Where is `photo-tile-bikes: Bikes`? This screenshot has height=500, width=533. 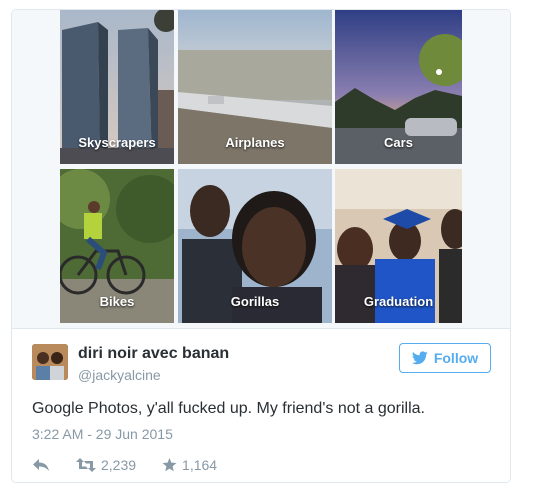 photo-tile-bikes: Bikes is located at coordinates (117, 246).